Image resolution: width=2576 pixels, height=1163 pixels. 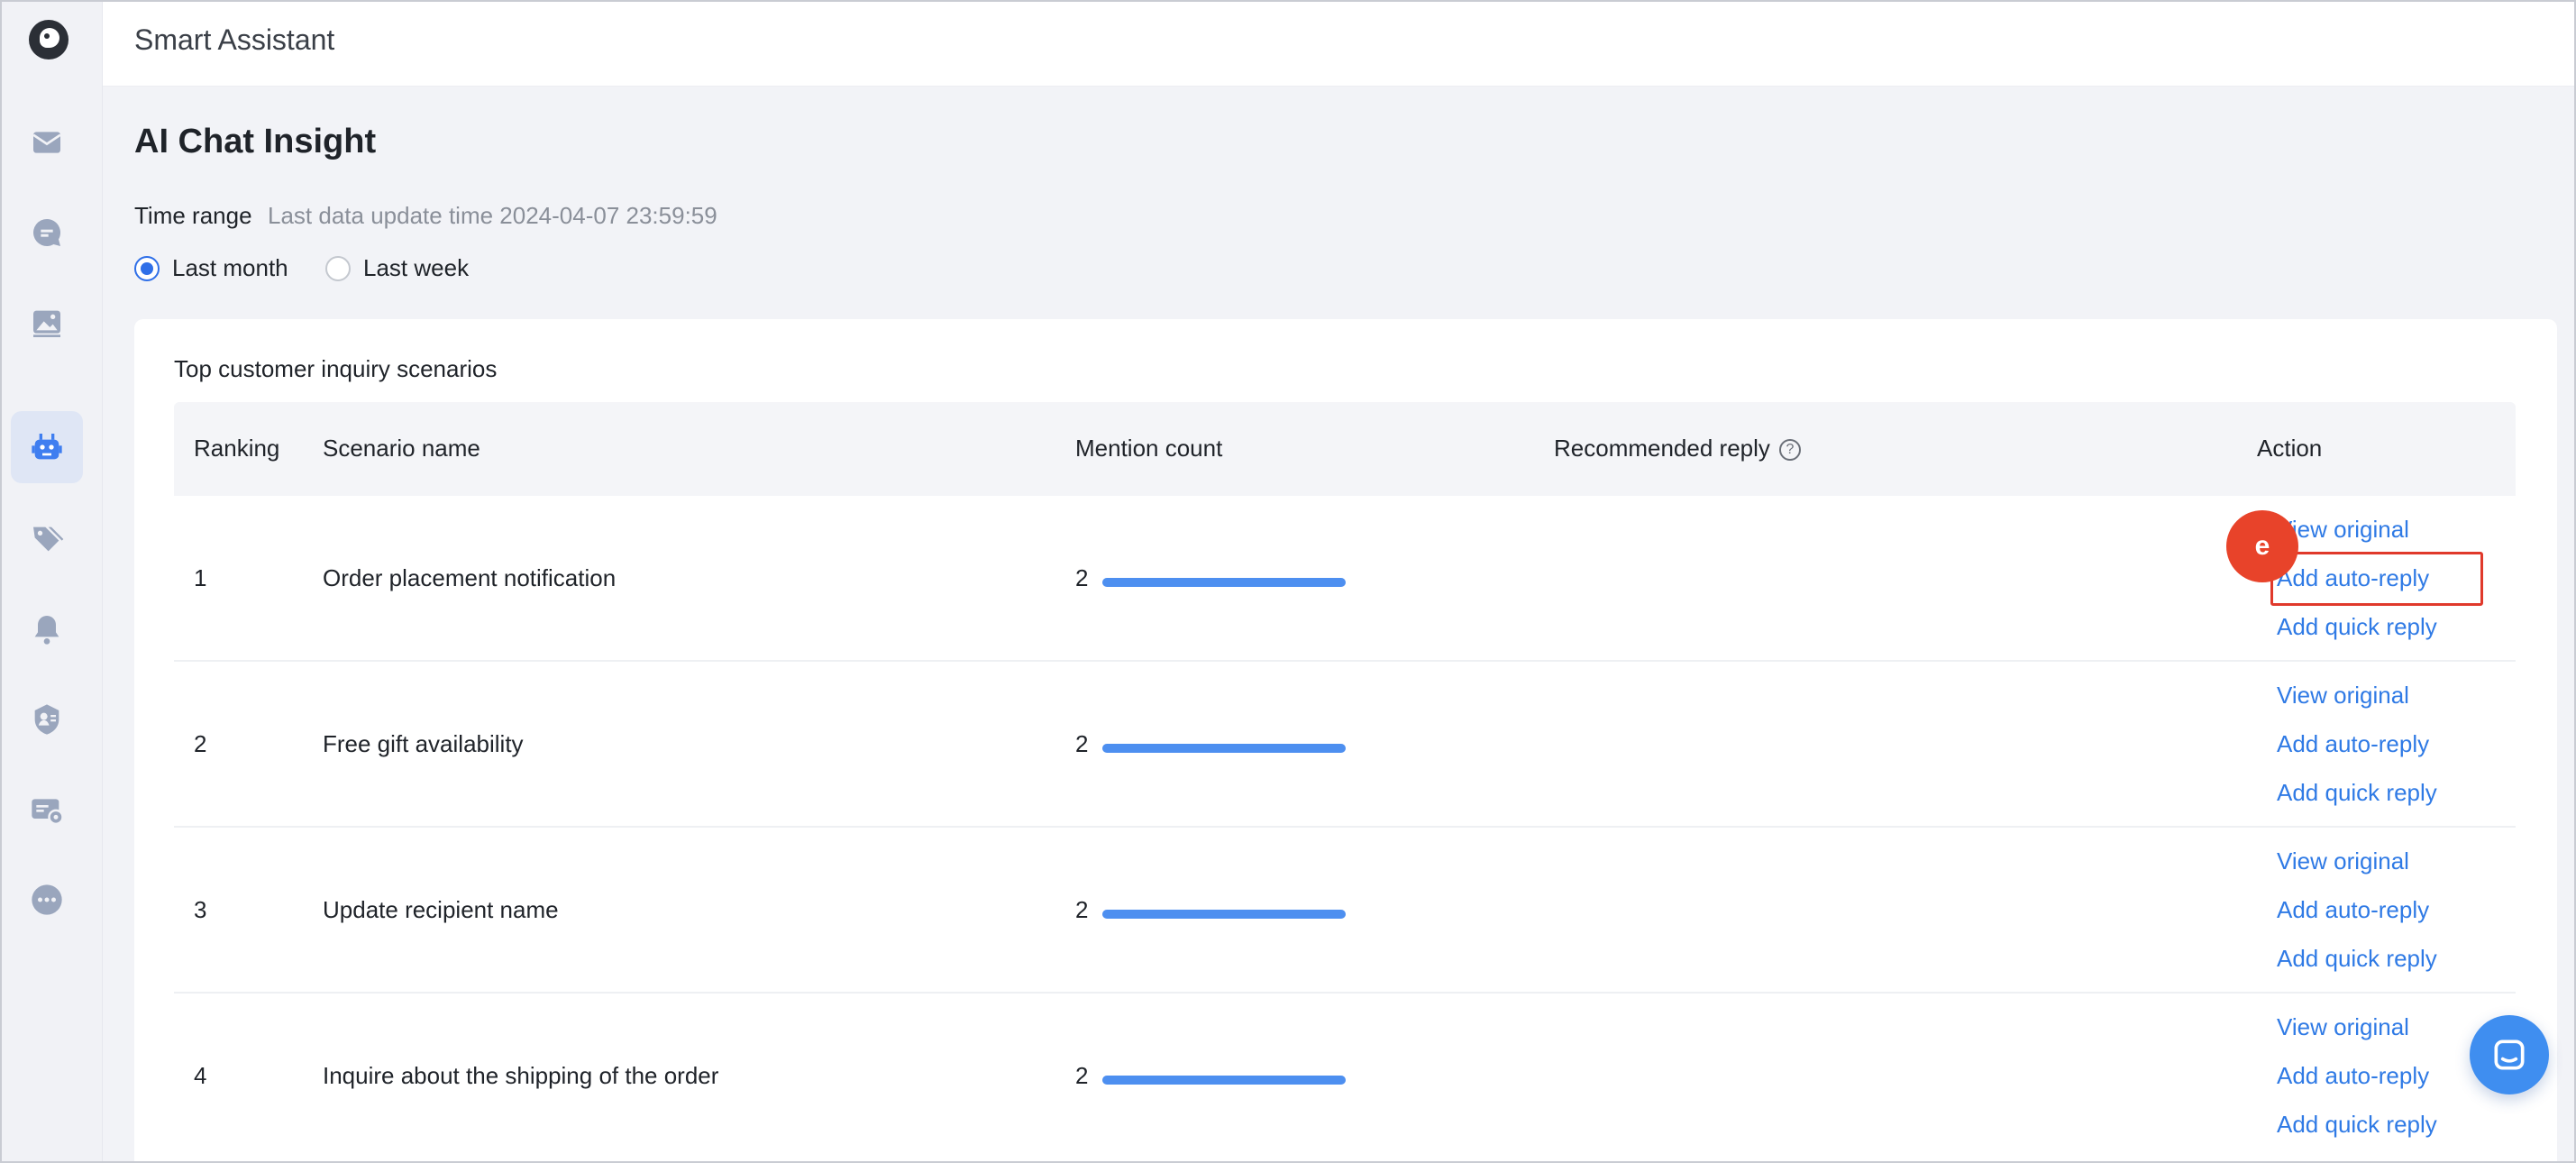 What do you see at coordinates (47, 900) in the screenshot?
I see `more-icon` at bounding box center [47, 900].